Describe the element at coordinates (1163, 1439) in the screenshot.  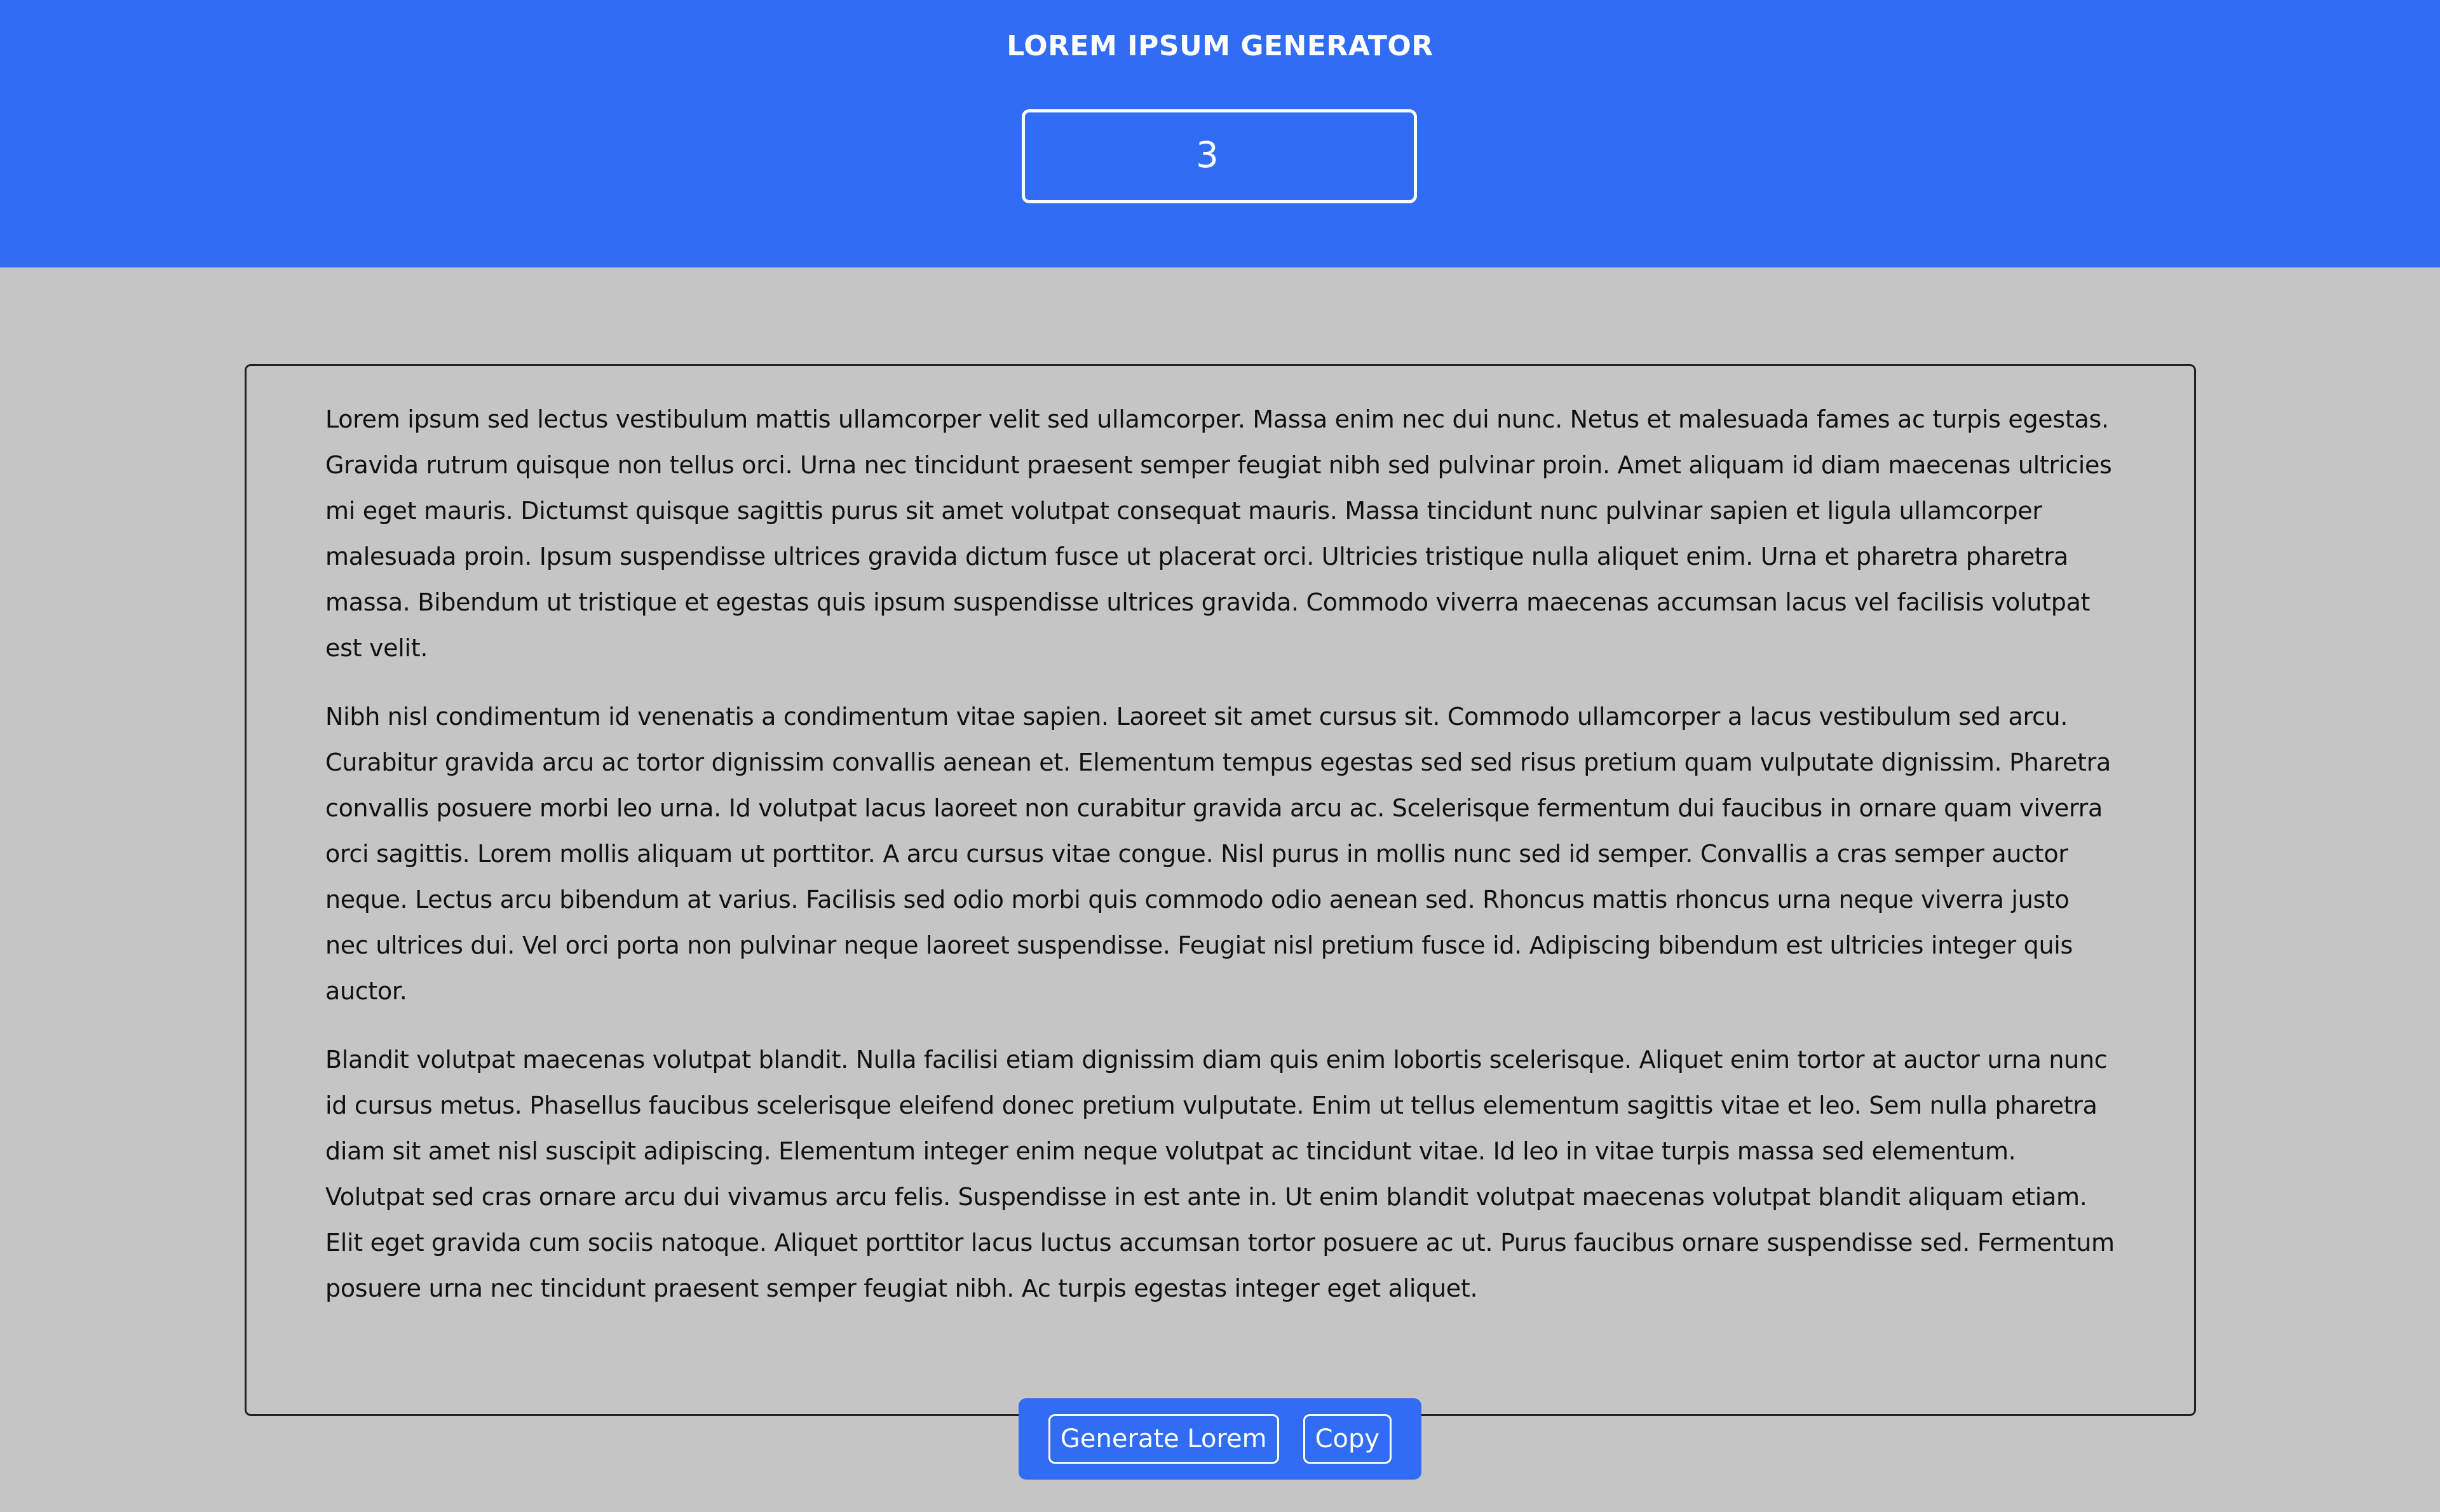
I see `generate-lorem-button: Generate Lorem` at that location.